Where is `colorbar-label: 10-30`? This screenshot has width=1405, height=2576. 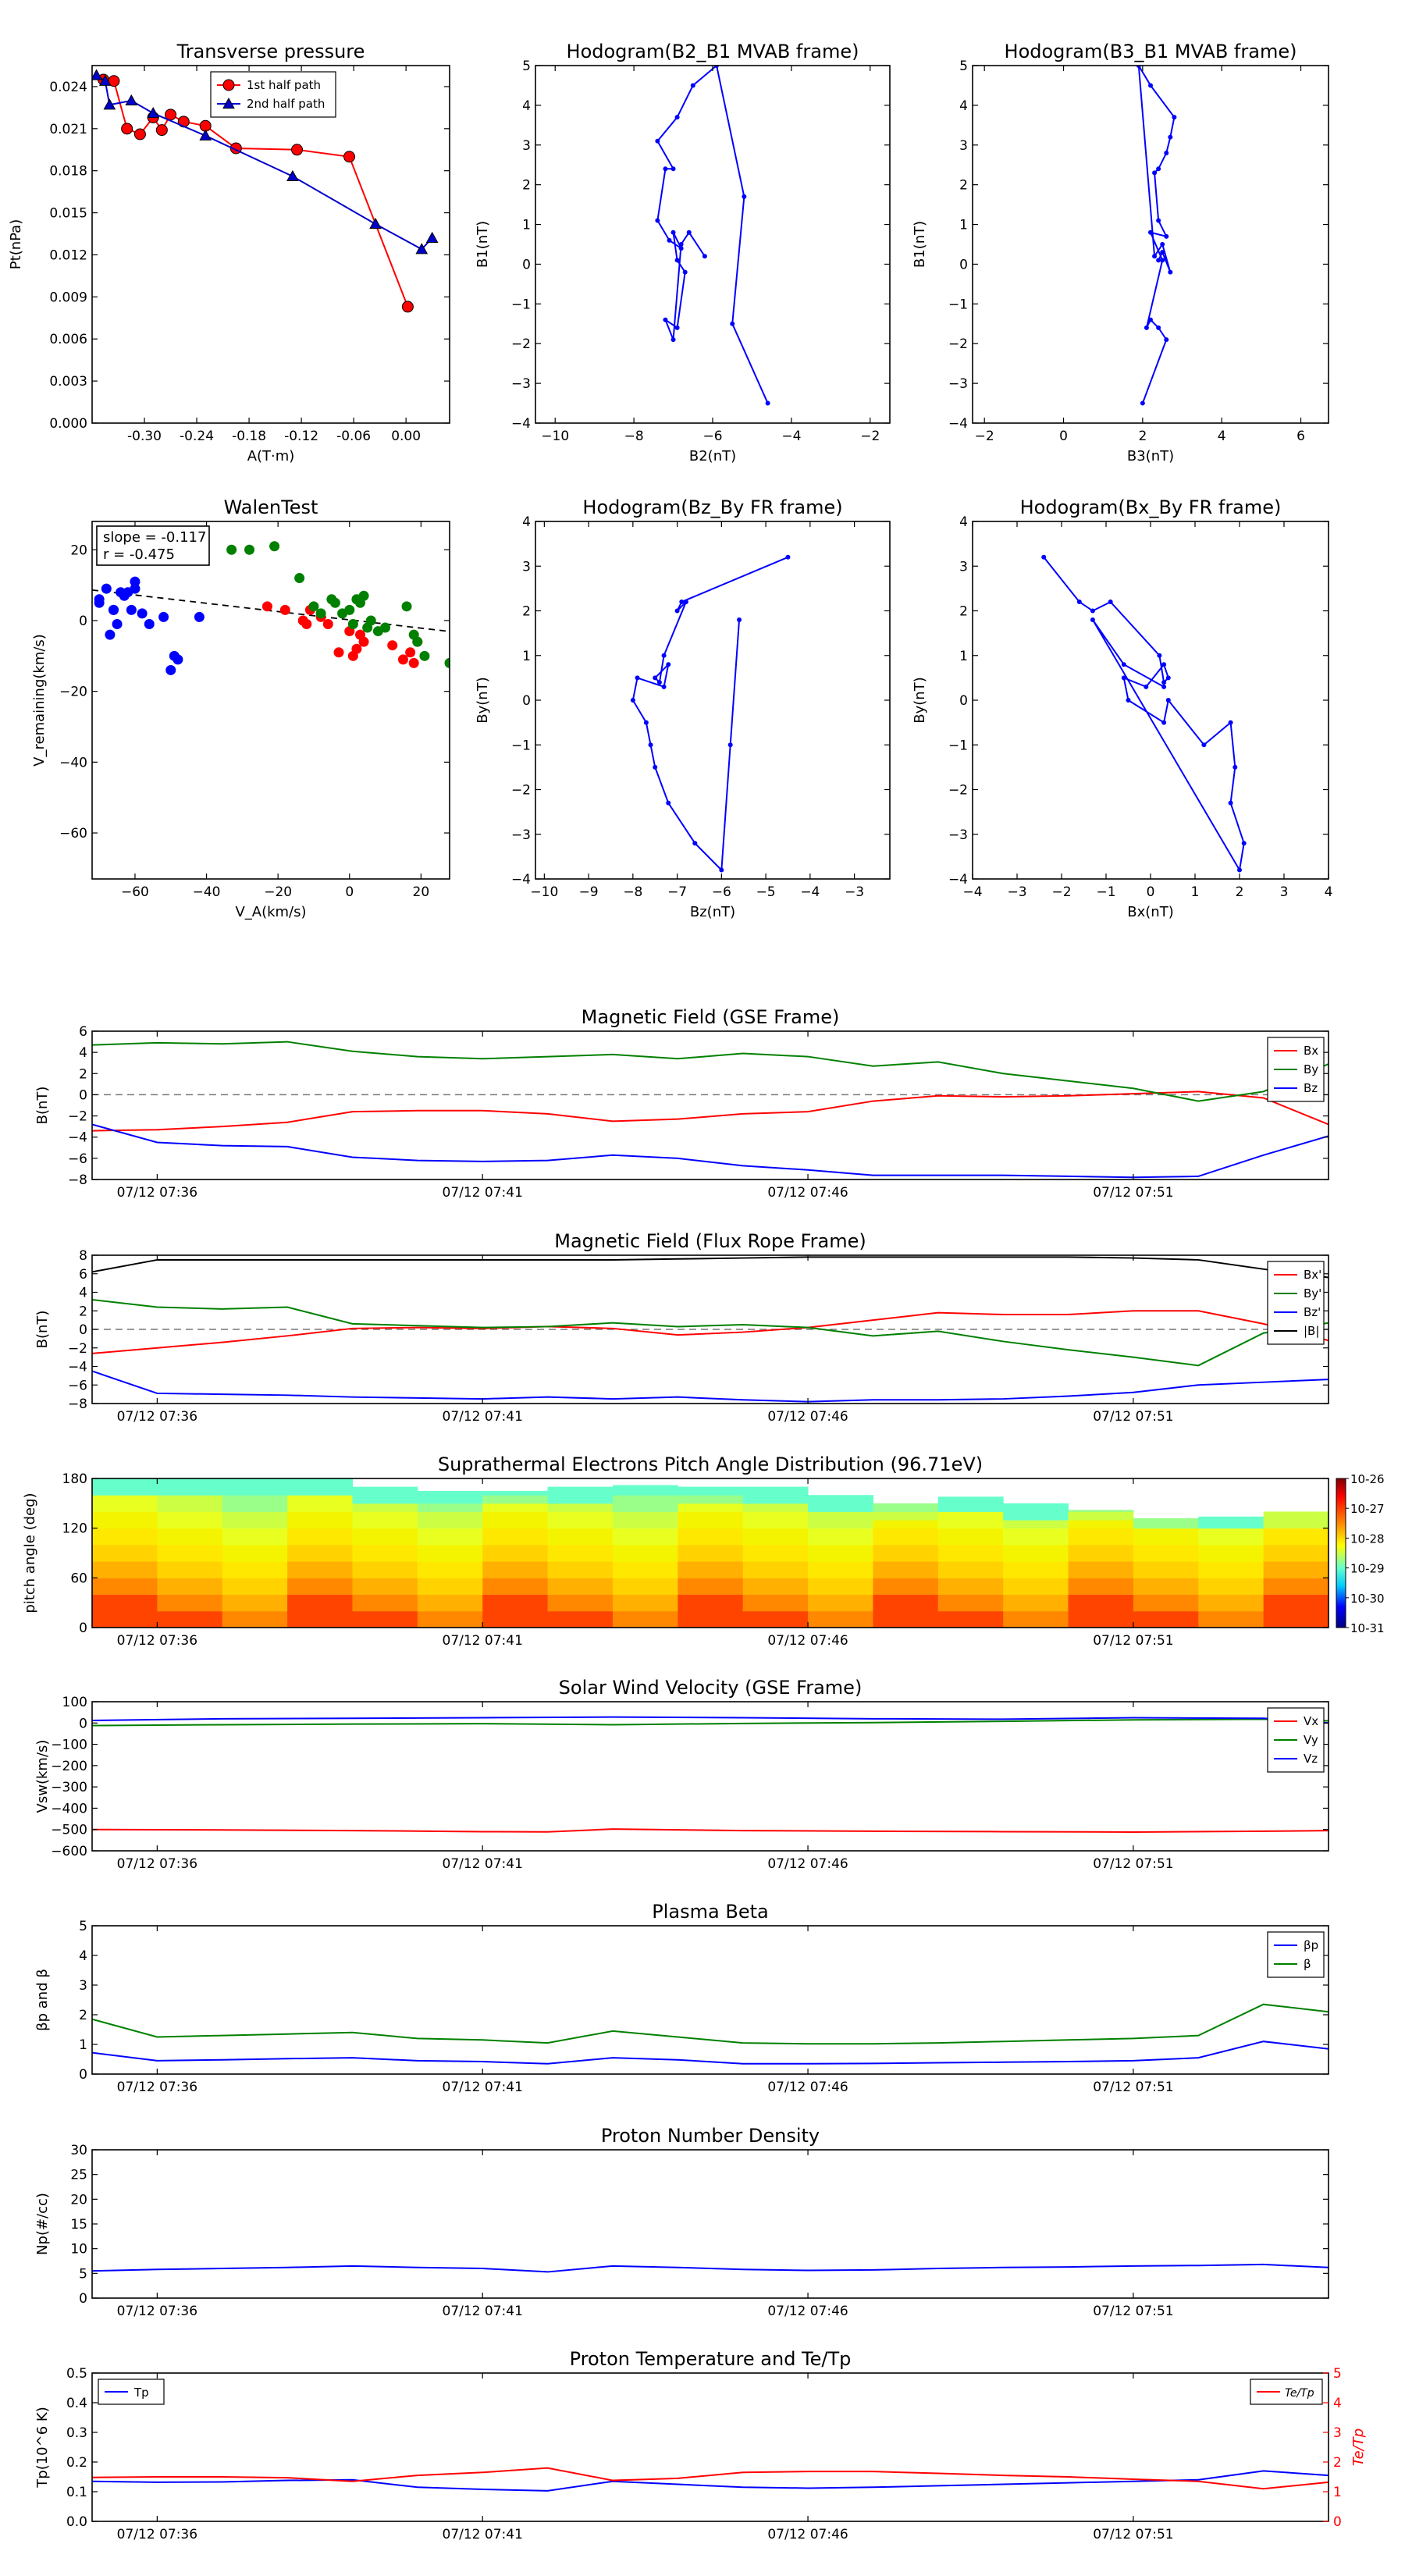 colorbar-label: 10-30 is located at coordinates (1367, 1599).